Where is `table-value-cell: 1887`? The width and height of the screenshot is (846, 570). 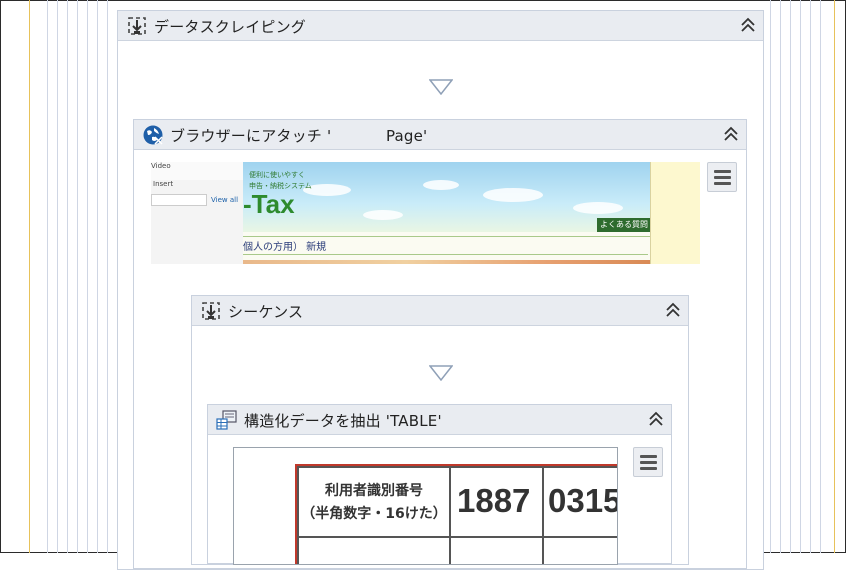
table-value-cell: 1887 is located at coordinates (496, 502).